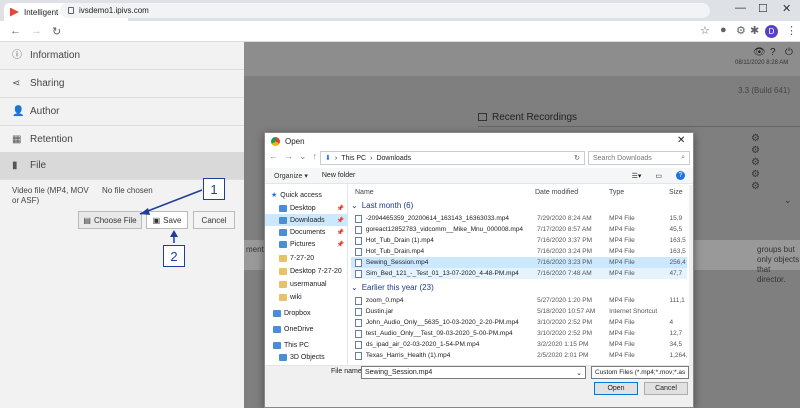 This screenshot has height=408, width=800. Describe the element at coordinates (306, 244) in the screenshot. I see `tree-item-pictures: Pictures 📌` at that location.